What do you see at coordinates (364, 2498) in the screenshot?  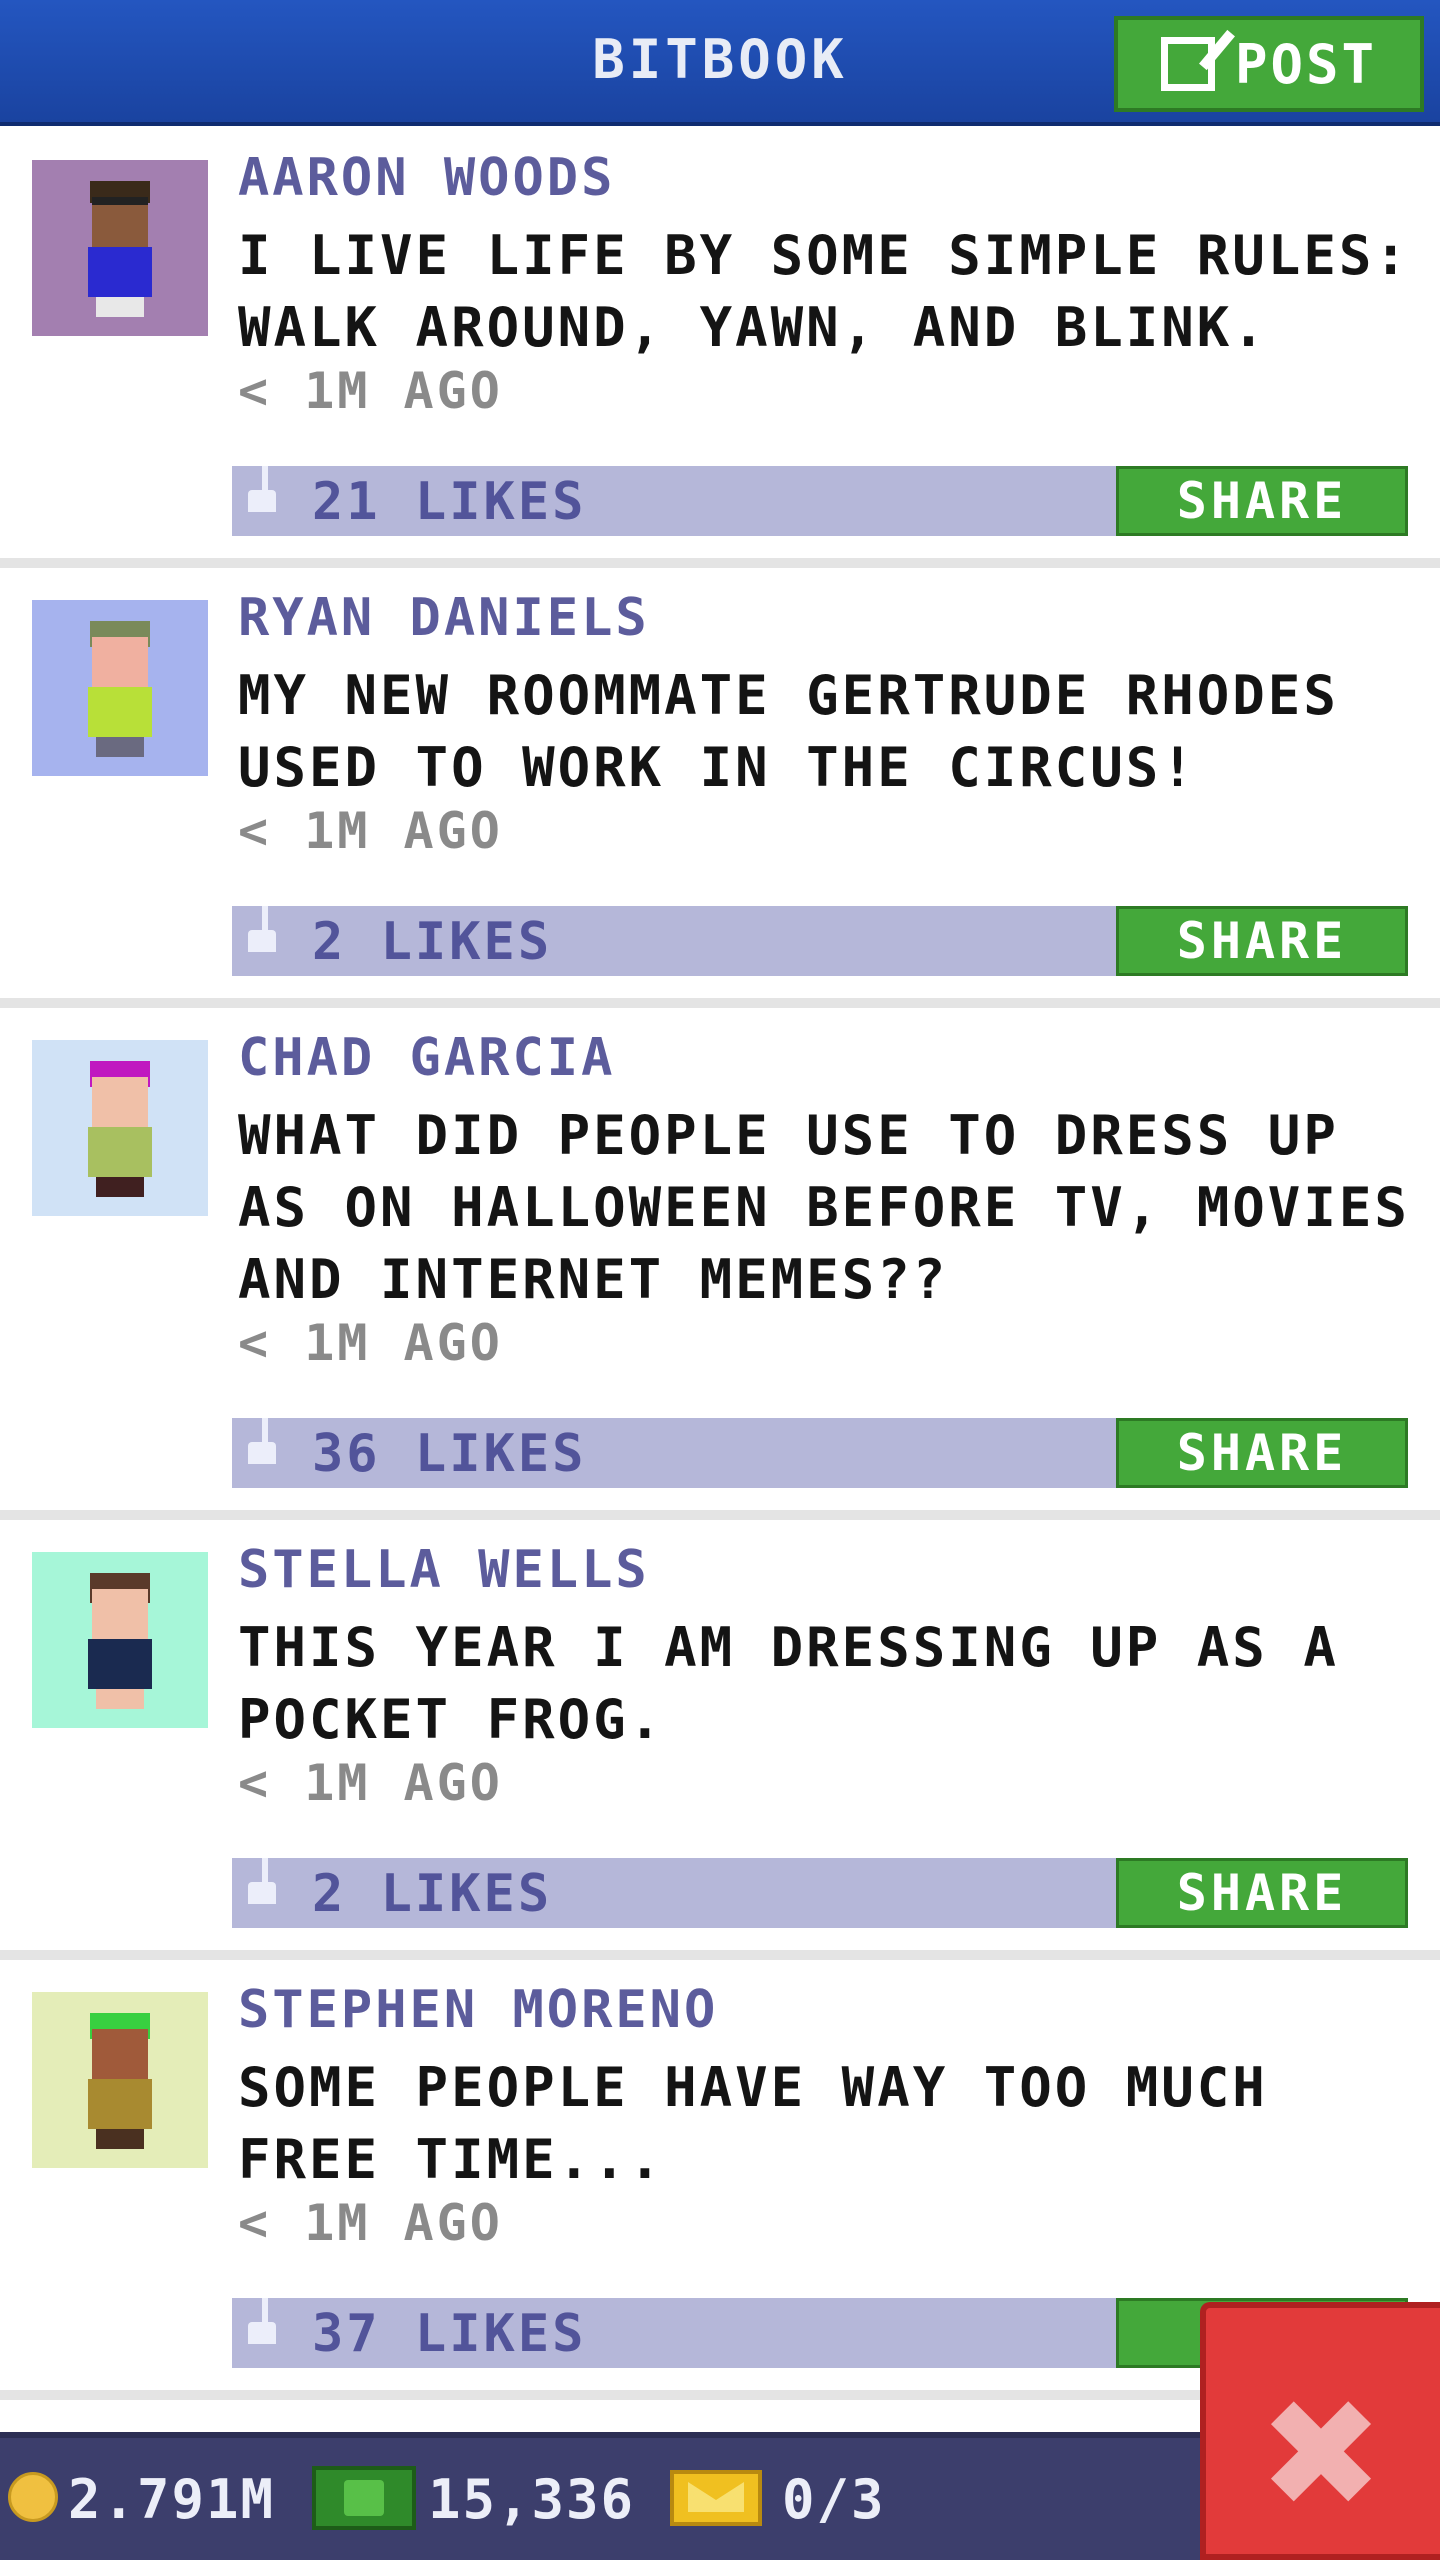 I see `cash-icon` at bounding box center [364, 2498].